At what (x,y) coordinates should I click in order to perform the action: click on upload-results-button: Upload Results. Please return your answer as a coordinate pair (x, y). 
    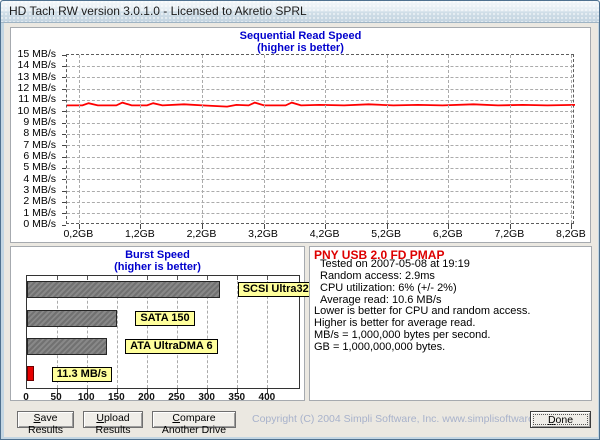
    Looking at the image, I should click on (113, 423).